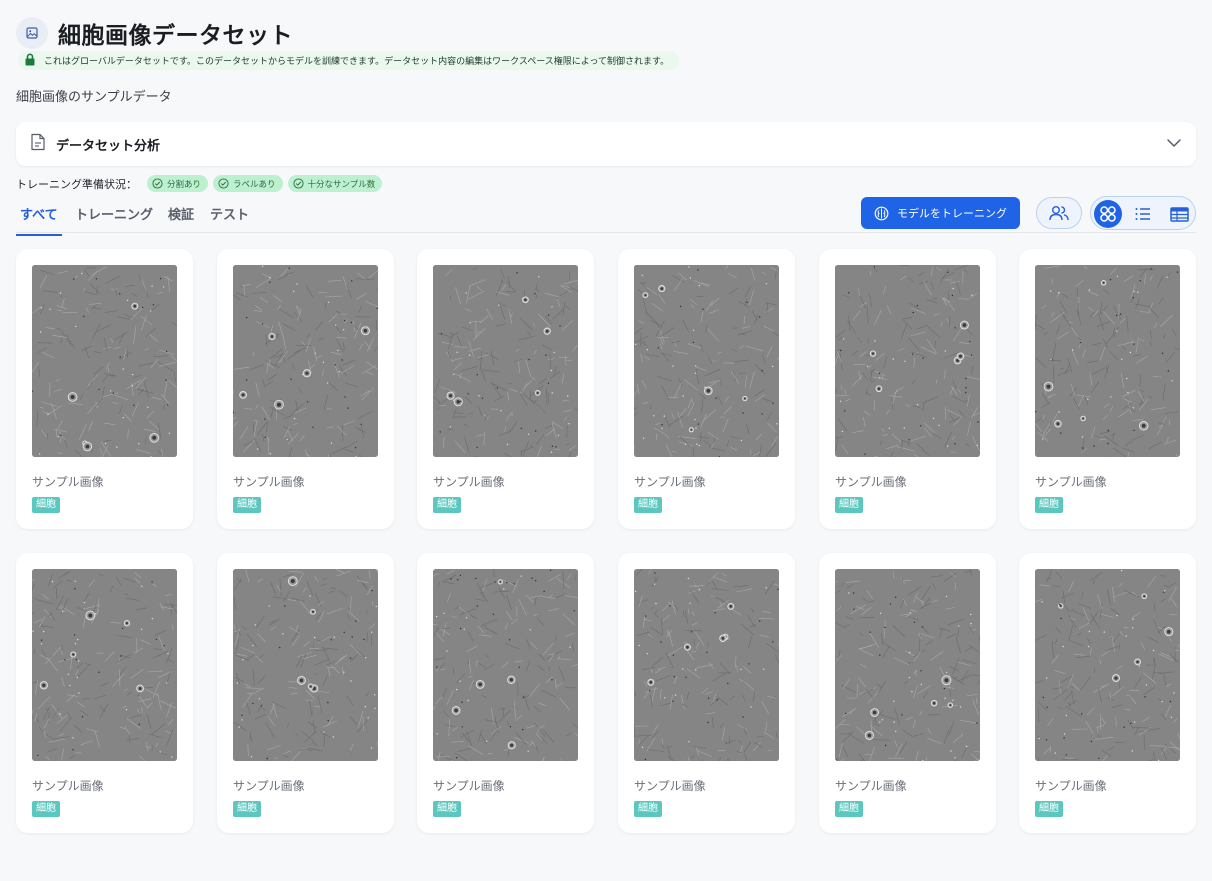  I want to click on page-title: 細胞画像データセット, so click(175, 36).